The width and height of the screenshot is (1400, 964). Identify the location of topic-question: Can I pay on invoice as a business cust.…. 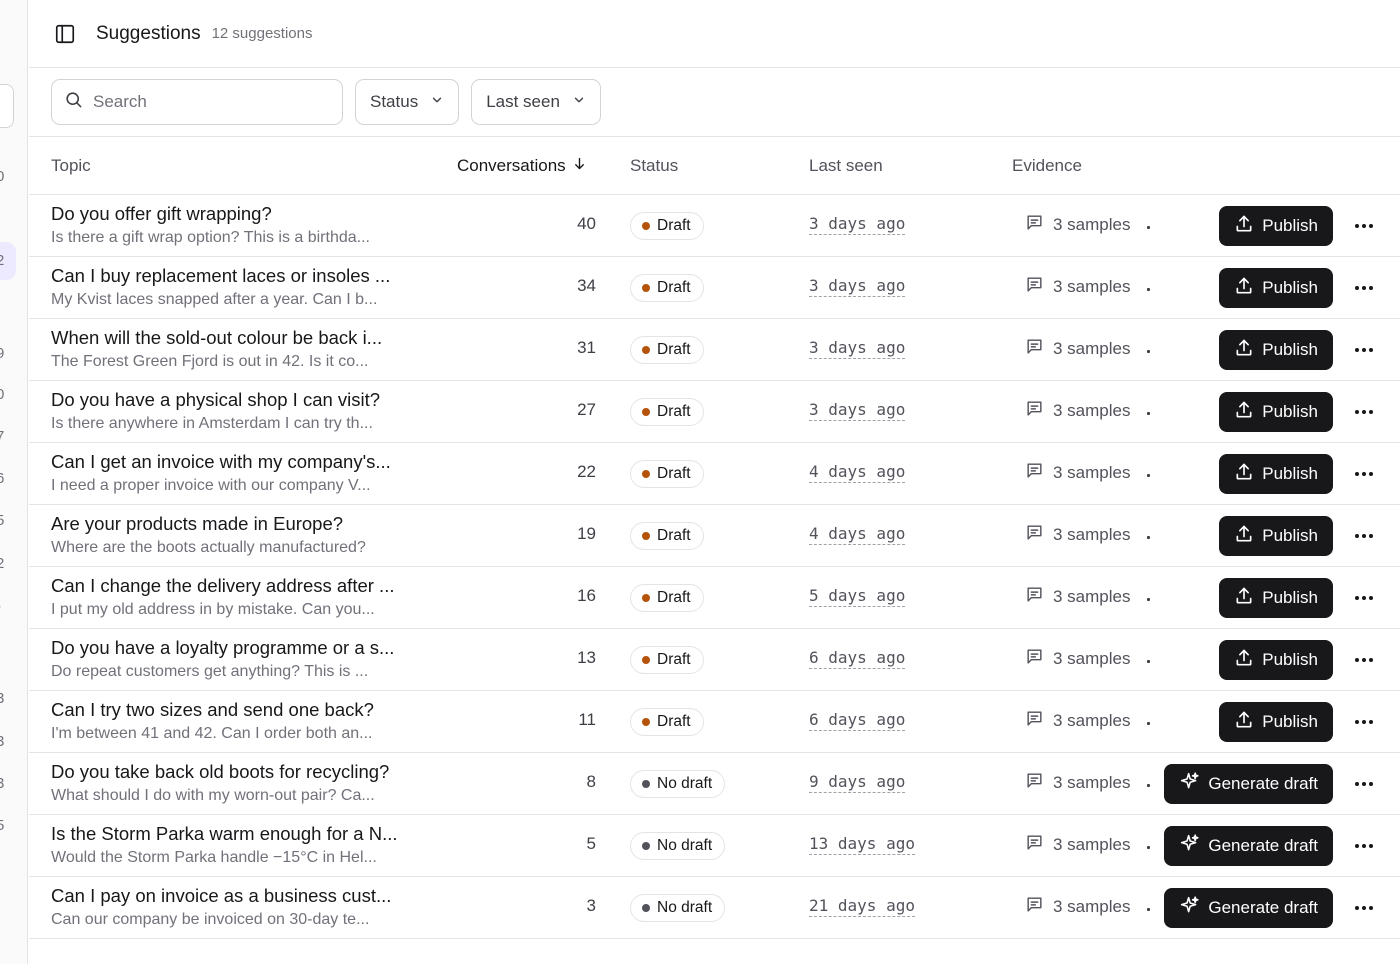
(236, 896).